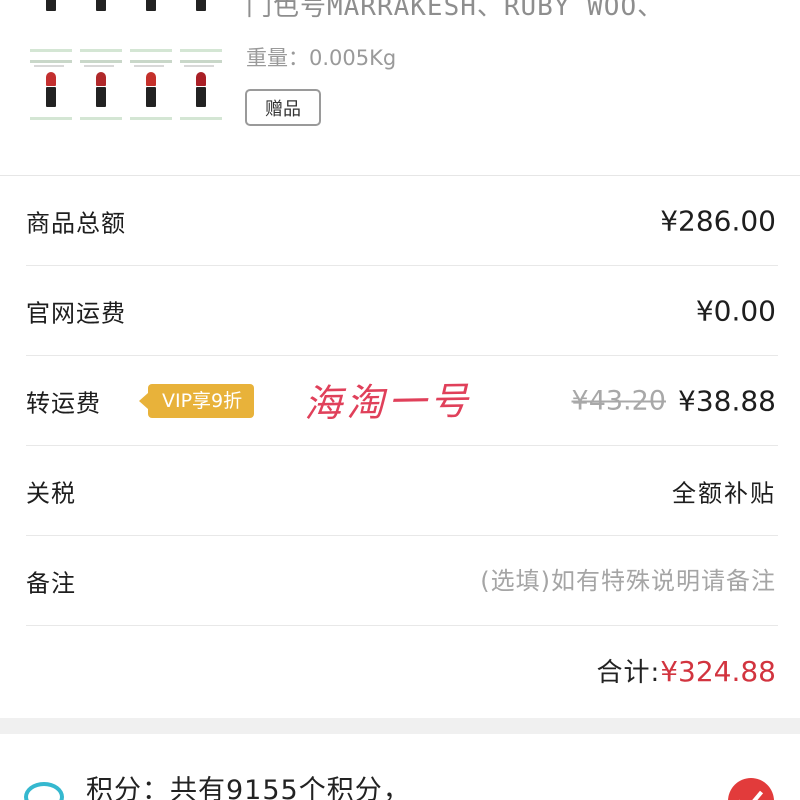  I want to click on watermark-text: 海淘一号, so click(388, 402).